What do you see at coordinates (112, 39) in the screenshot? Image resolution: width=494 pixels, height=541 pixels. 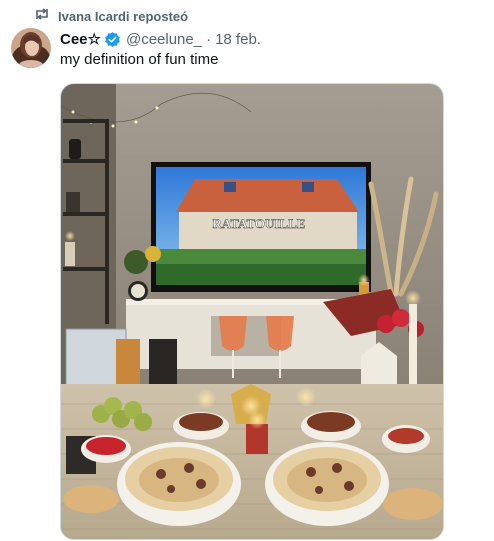 I see `verified-badge-icon` at bounding box center [112, 39].